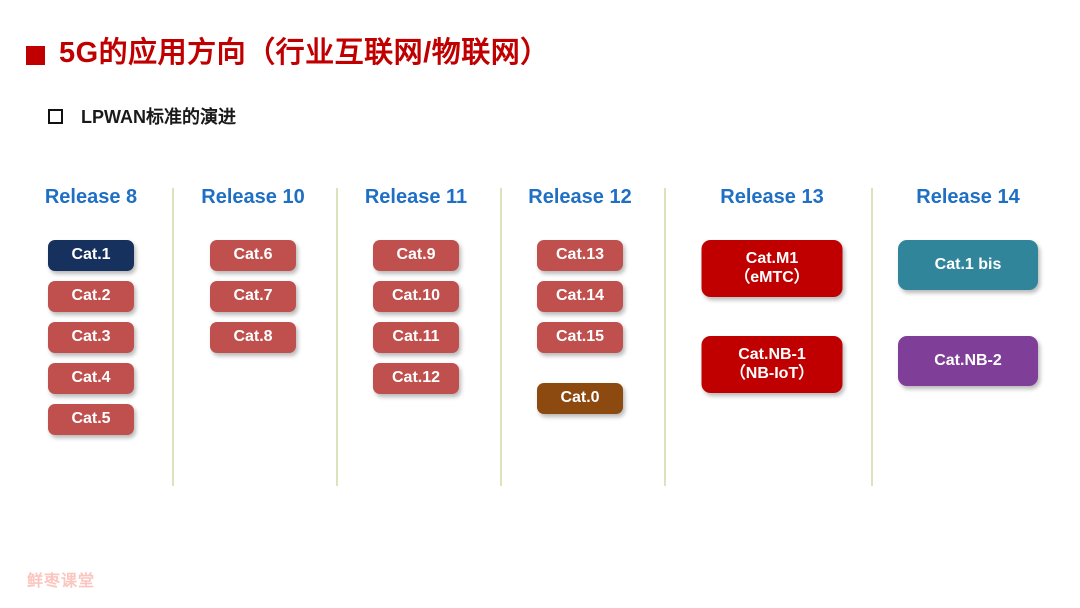  I want to click on category-box-label: Cat.3, so click(91, 337).